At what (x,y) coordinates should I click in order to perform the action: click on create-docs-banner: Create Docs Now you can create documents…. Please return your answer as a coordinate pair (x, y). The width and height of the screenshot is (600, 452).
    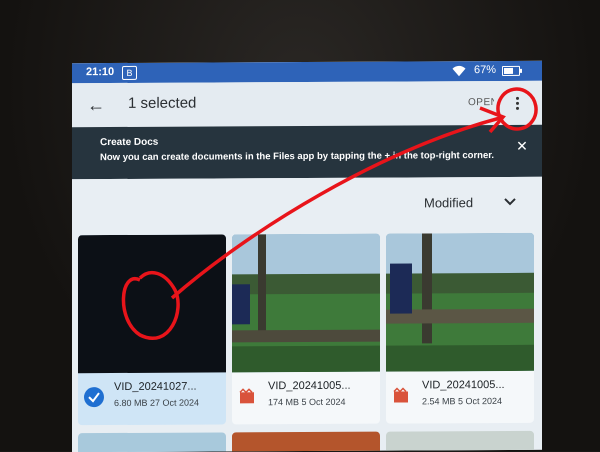
    Looking at the image, I should click on (307, 152).